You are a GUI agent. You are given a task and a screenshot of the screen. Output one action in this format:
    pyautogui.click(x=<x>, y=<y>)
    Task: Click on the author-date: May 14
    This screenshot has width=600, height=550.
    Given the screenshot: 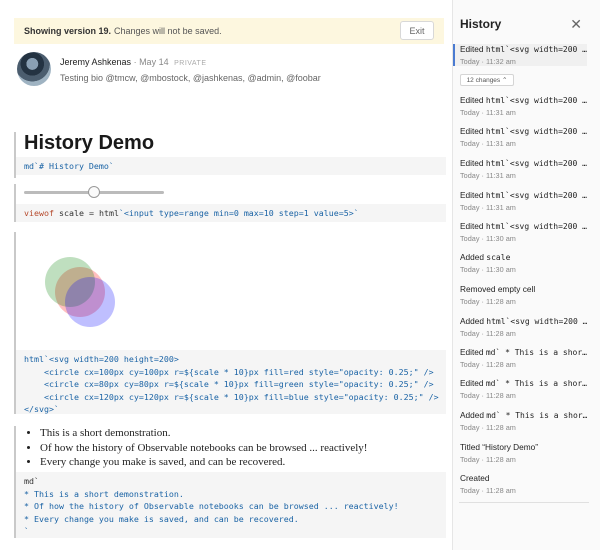 What is the action you would take?
    pyautogui.click(x=154, y=62)
    